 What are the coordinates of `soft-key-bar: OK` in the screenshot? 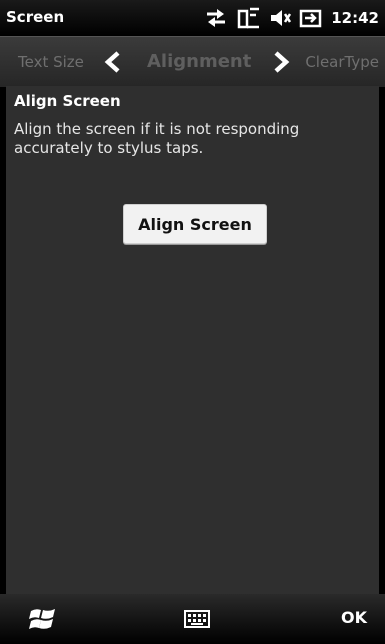 It's located at (192, 619).